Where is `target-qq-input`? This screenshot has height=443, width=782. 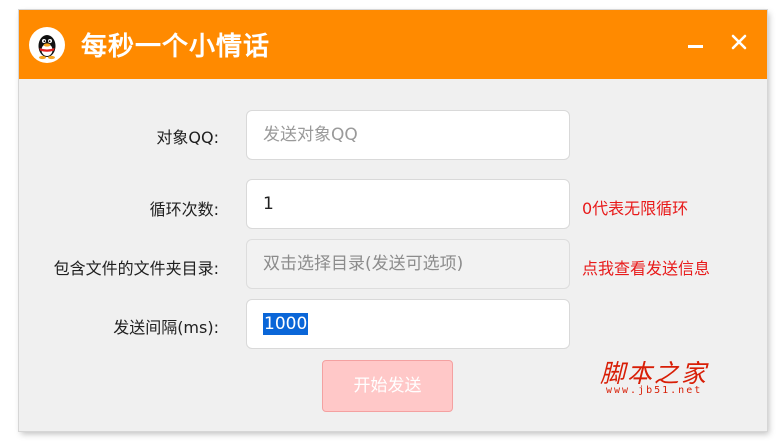
target-qq-input is located at coordinates (408, 135).